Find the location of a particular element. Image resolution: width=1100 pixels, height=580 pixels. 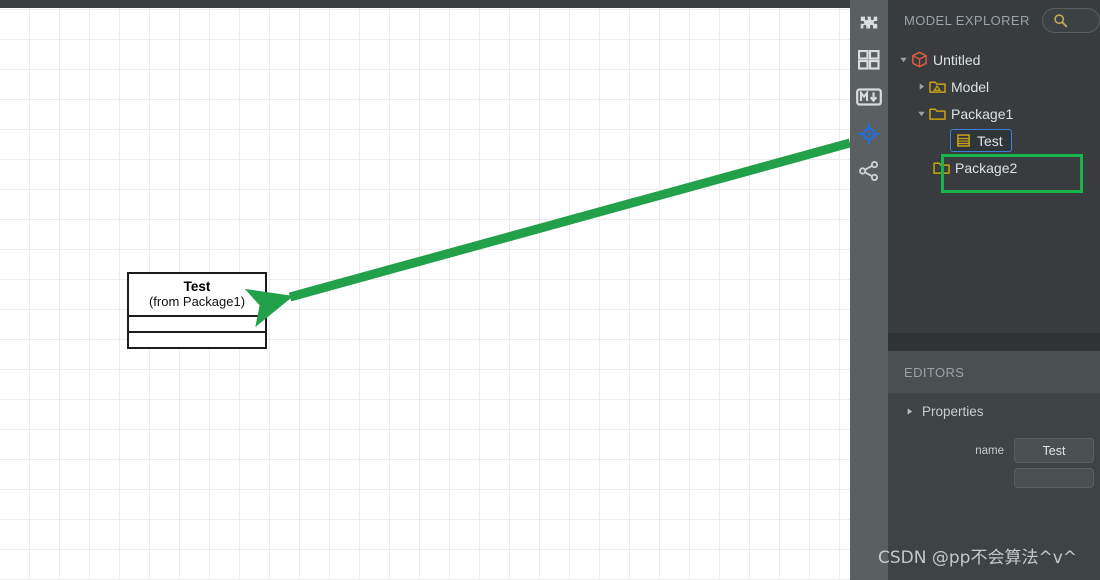

crosshair-target-glyph is located at coordinates (869, 134).